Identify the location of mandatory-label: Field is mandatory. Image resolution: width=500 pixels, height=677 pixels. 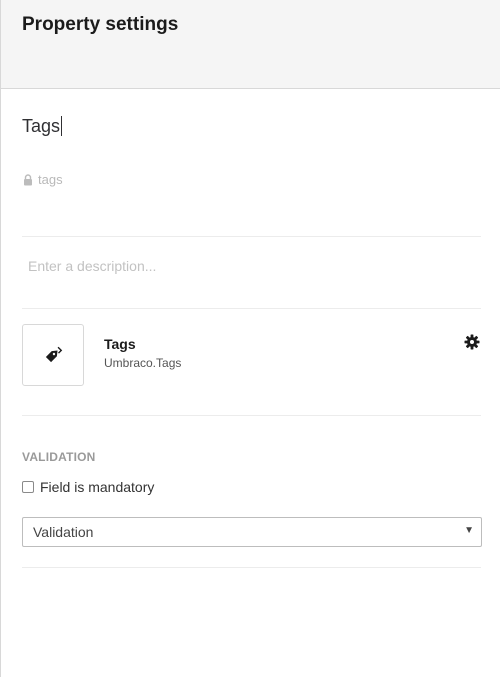
(97, 487).